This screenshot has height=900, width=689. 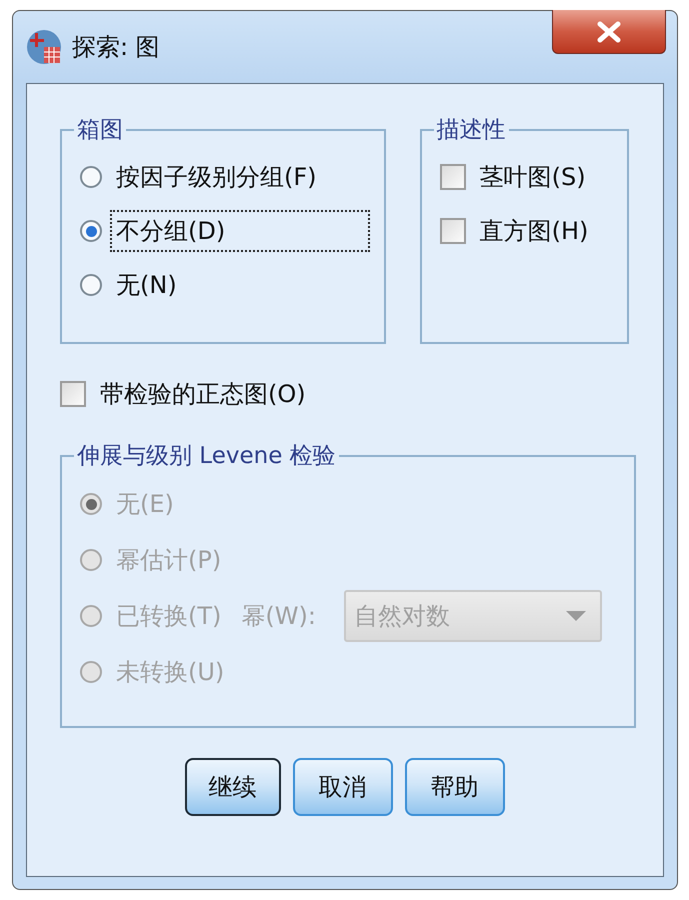 I want to click on power-label: 幂(W):, so click(x=278, y=616).